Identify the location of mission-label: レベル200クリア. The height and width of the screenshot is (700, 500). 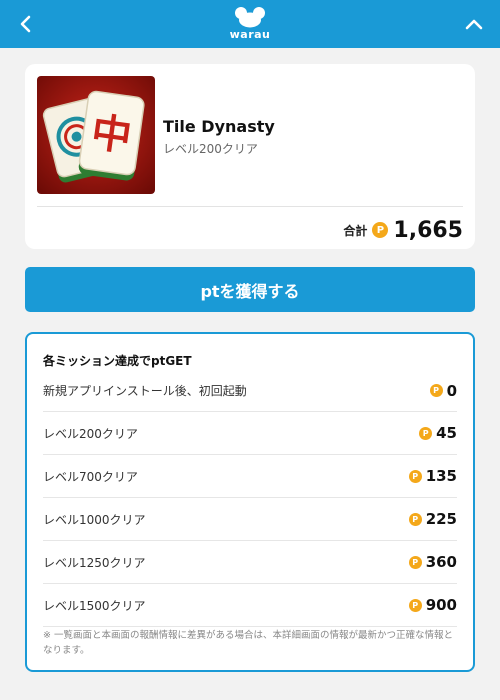
(90, 433).